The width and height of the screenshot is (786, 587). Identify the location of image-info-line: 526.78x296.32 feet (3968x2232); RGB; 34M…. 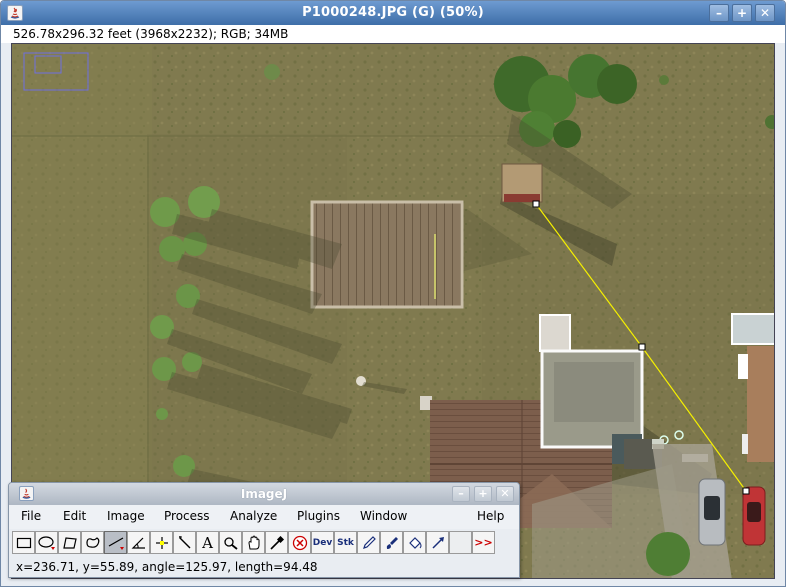
(393, 34).